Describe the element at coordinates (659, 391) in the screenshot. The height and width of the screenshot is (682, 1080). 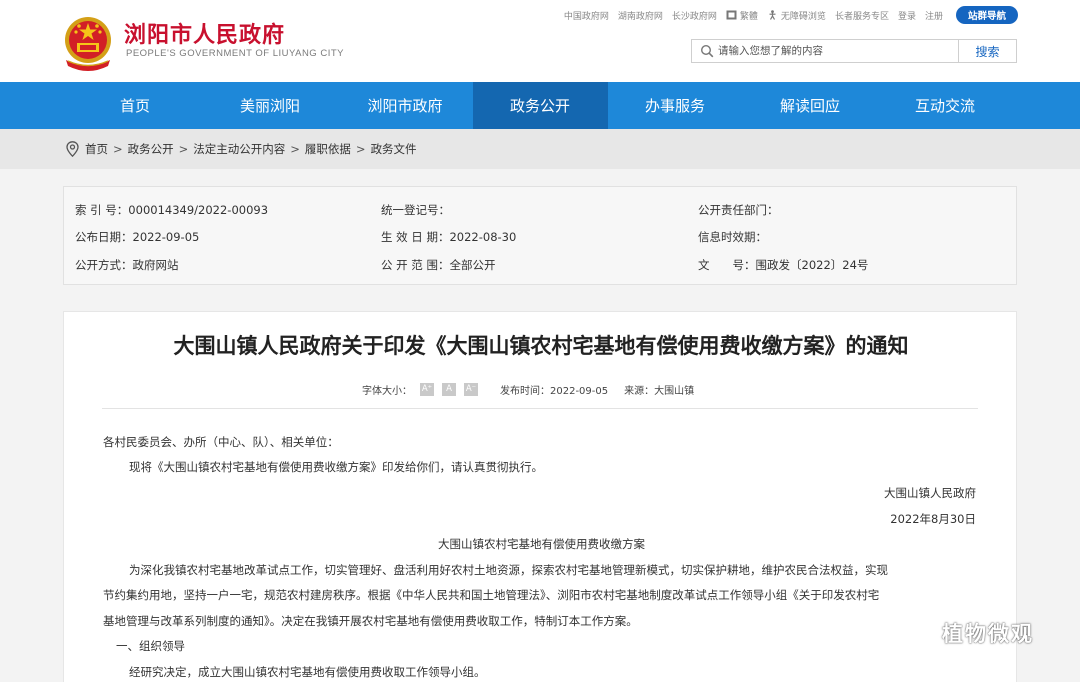
I see `article-source: 来源：大围山镇` at that location.